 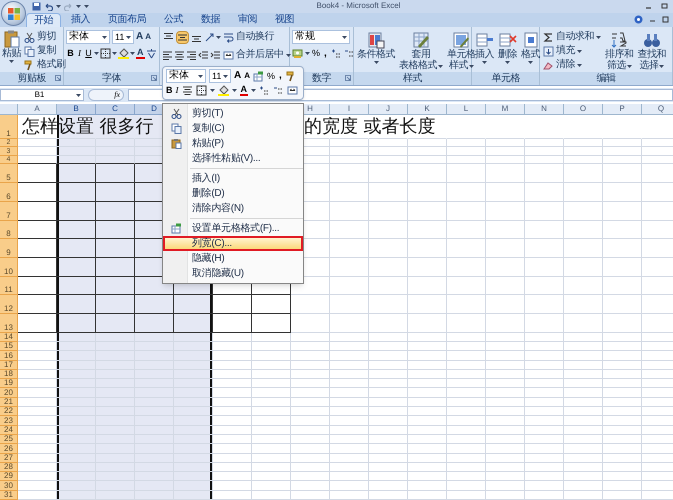 What do you see at coordinates (248, 37) in the screenshot?
I see `wrap-text-button: 自动换行` at bounding box center [248, 37].